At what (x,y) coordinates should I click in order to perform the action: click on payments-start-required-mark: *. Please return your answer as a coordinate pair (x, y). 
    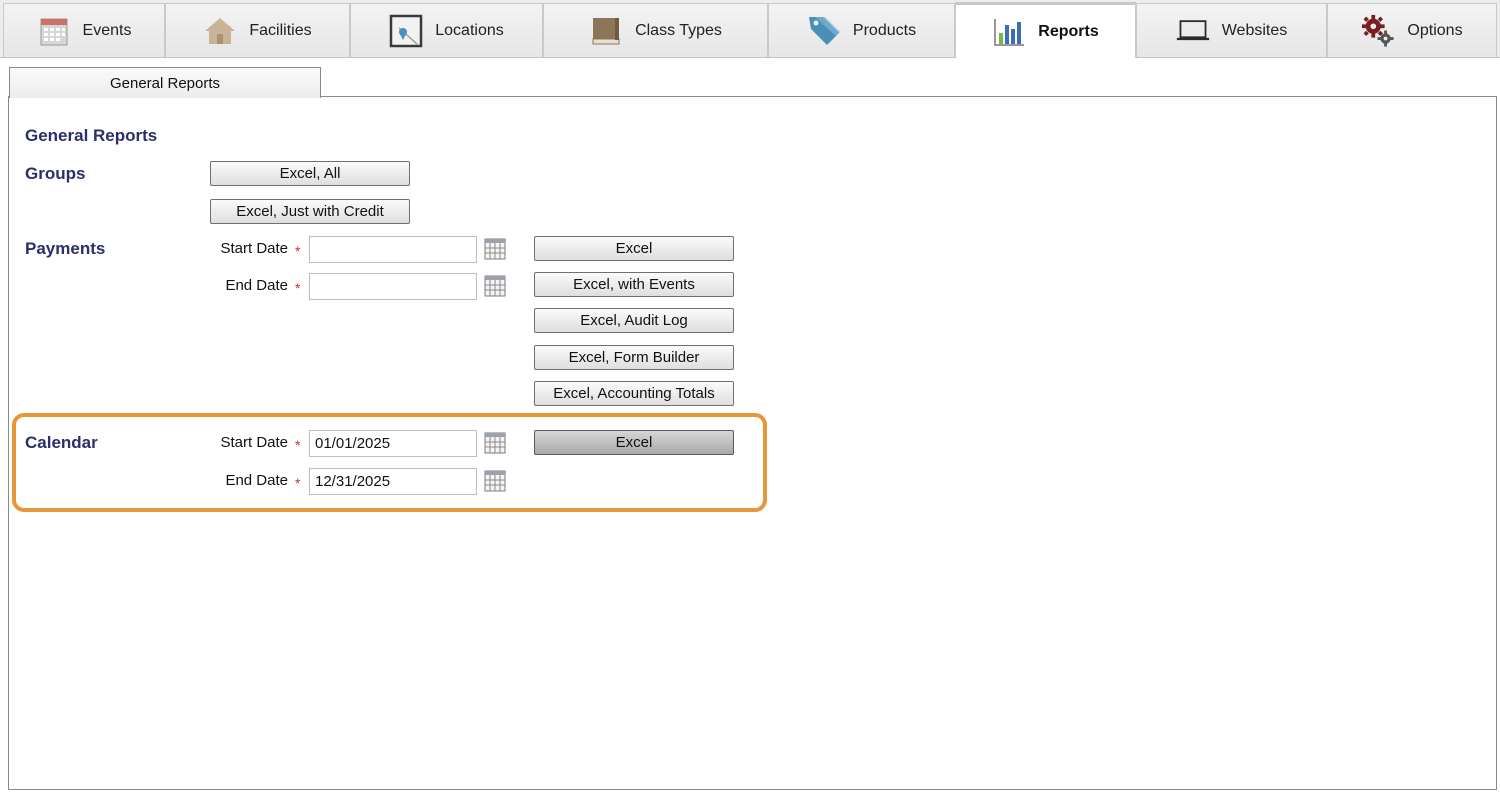
    Looking at the image, I should click on (298, 251).